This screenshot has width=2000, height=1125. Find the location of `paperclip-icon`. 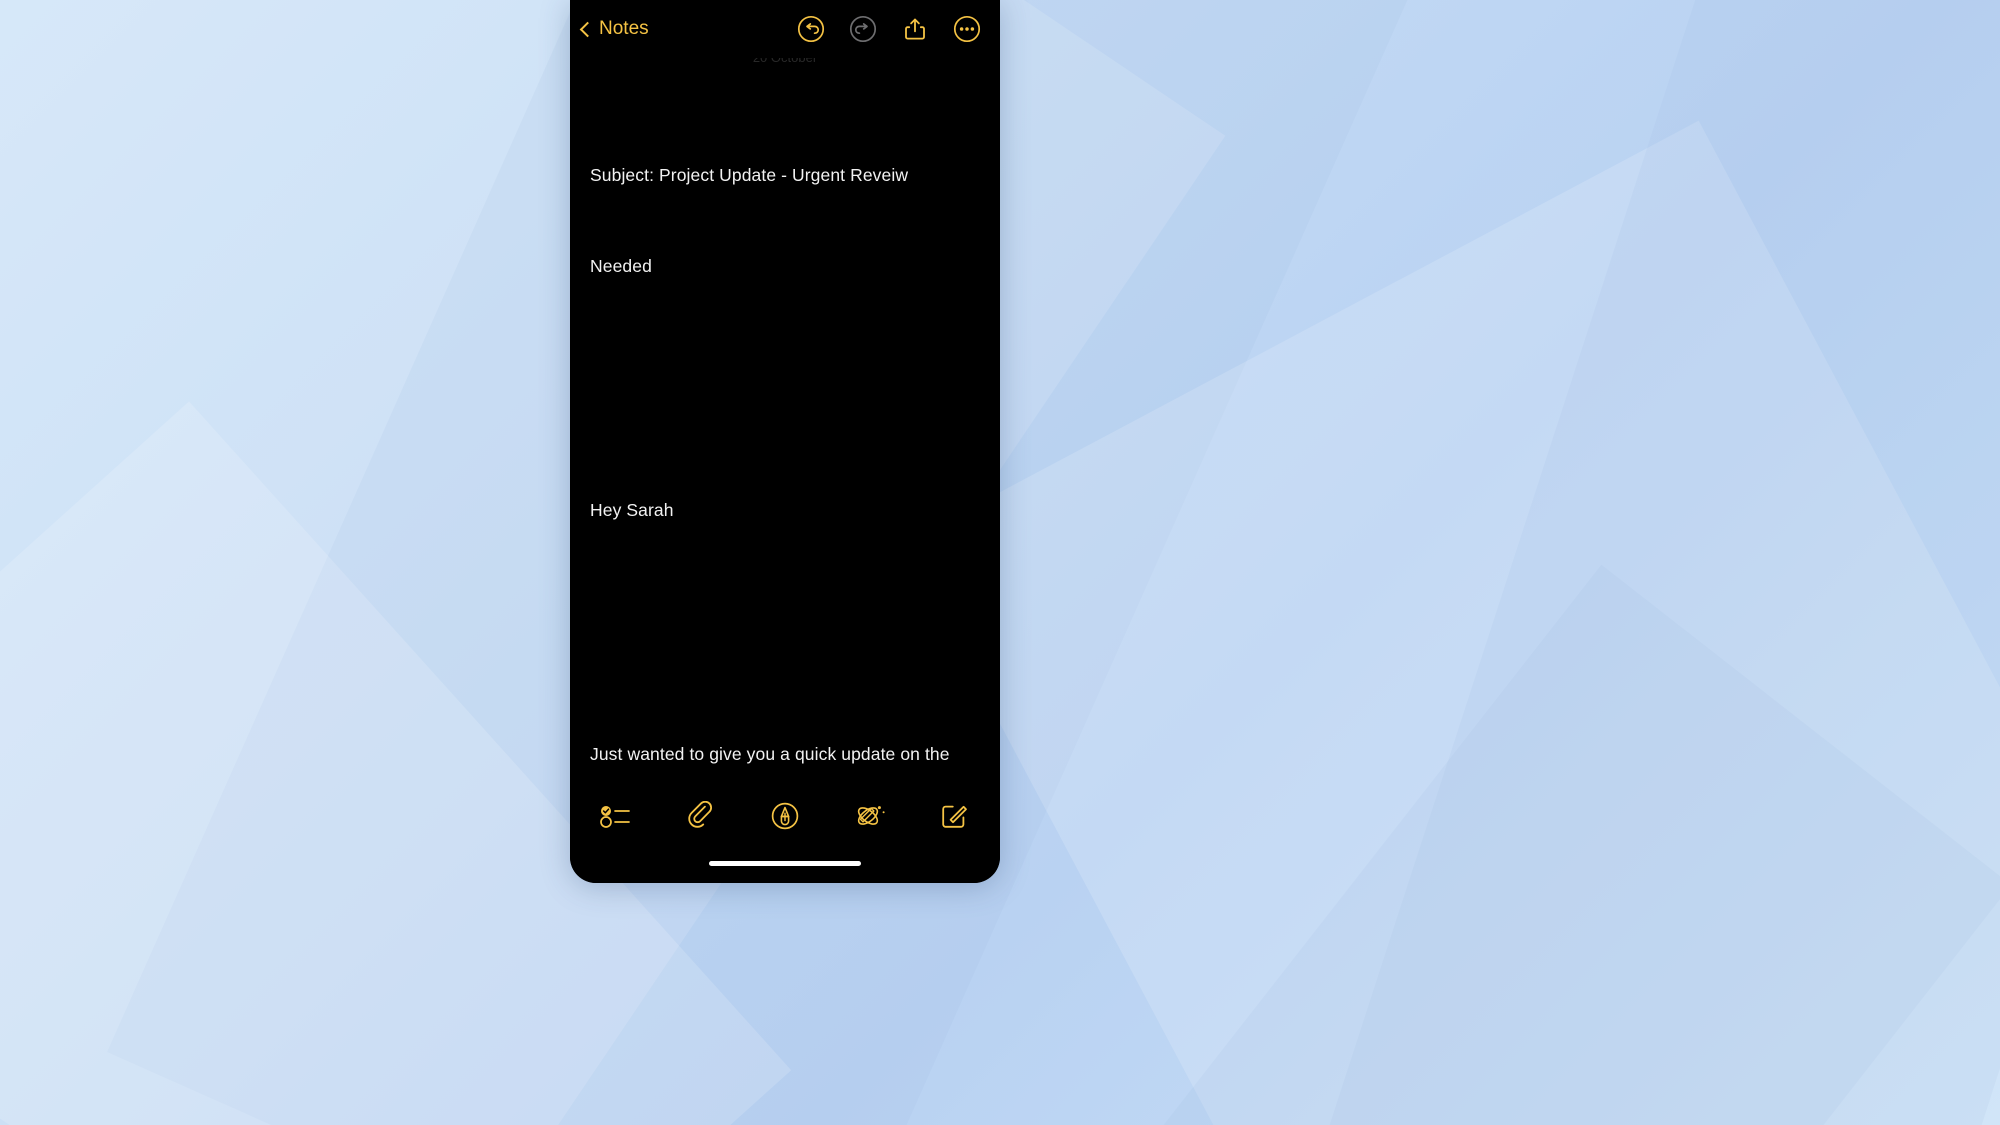

paperclip-icon is located at coordinates (699, 814).